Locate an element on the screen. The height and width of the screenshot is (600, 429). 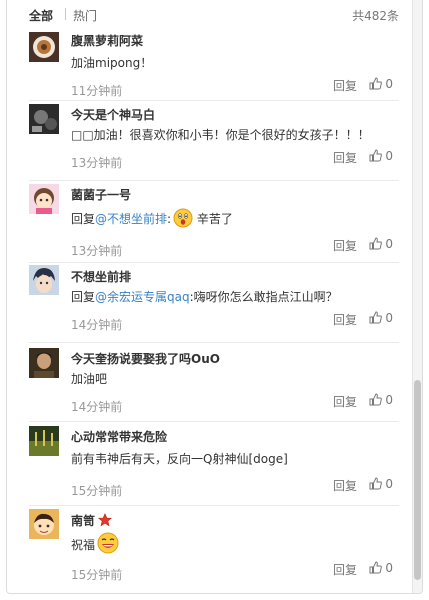
cartoon-kid-avatar is located at coordinates (44, 524).